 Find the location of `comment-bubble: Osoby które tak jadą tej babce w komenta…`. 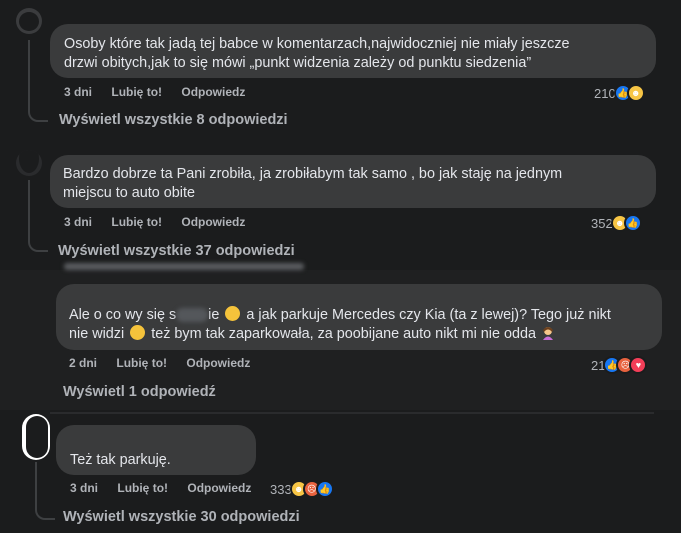

comment-bubble: Osoby które tak jadą tej babce w komenta… is located at coordinates (353, 51).